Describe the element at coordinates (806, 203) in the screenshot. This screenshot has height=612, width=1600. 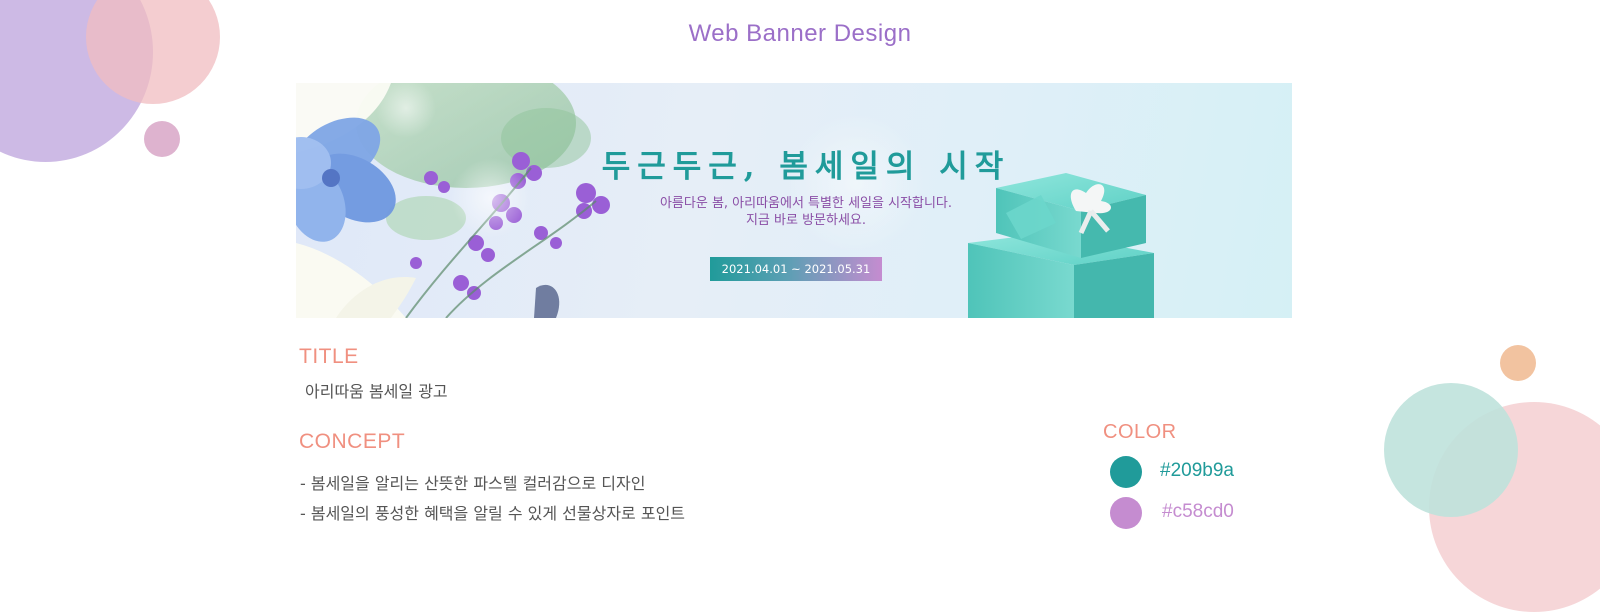
I see `banner-subtitle-line-1: 아름다운 봄, 아리따움에서 특별한 세일을 시작합니다.` at that location.